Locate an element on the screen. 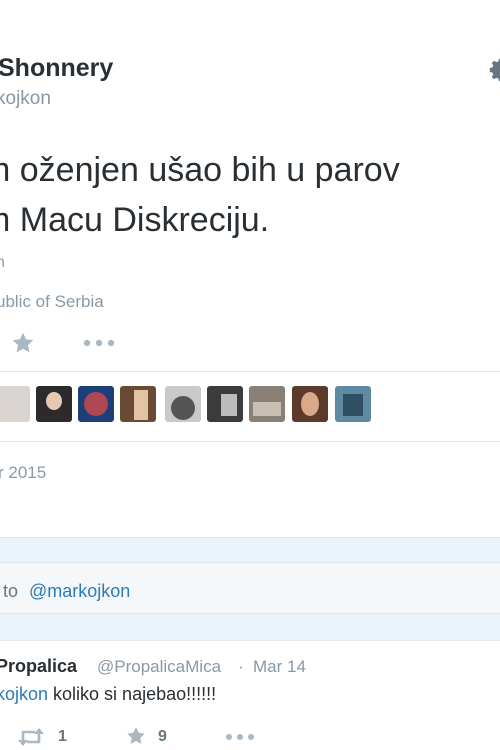 This screenshot has height=750, width=500. favorite-count: 9 is located at coordinates (162, 736).